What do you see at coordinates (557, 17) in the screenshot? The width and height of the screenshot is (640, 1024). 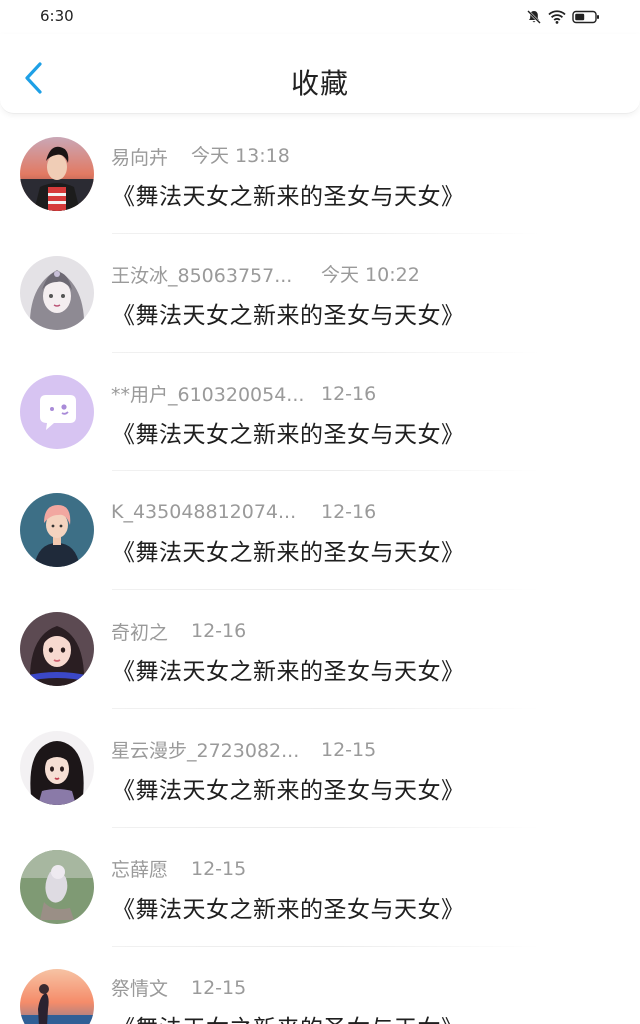 I see `wifi-icon` at bounding box center [557, 17].